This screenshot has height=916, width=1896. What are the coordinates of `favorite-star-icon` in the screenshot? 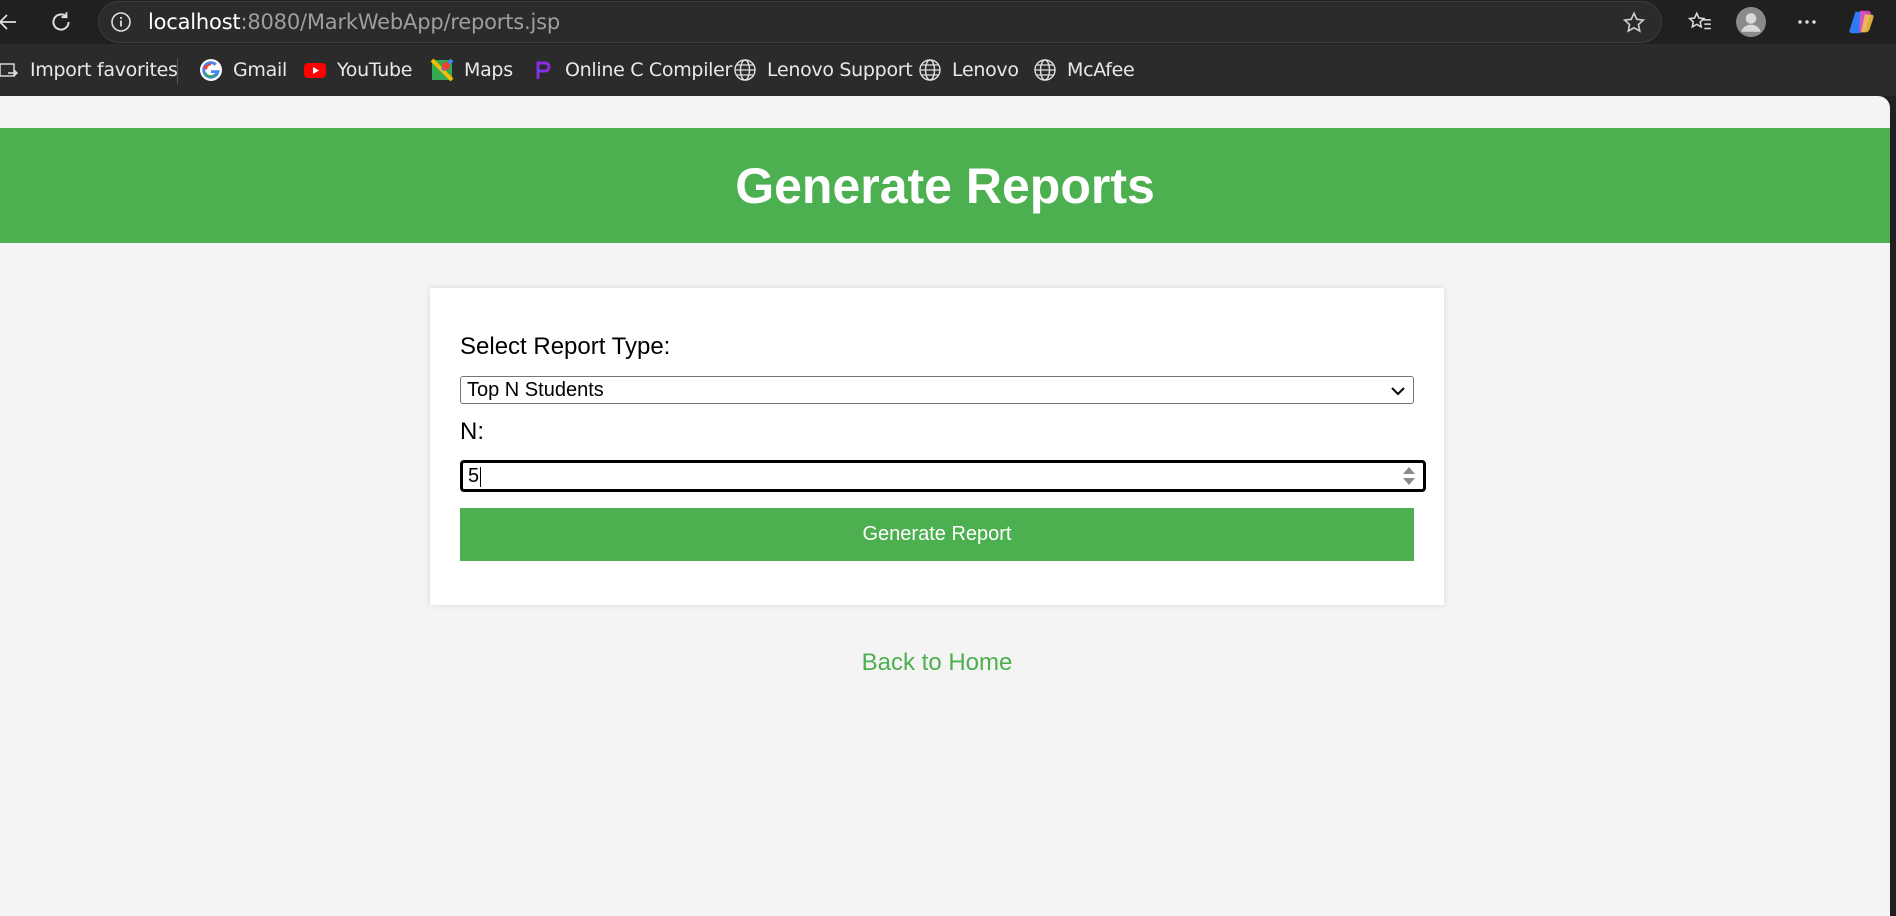 It's located at (1634, 23).